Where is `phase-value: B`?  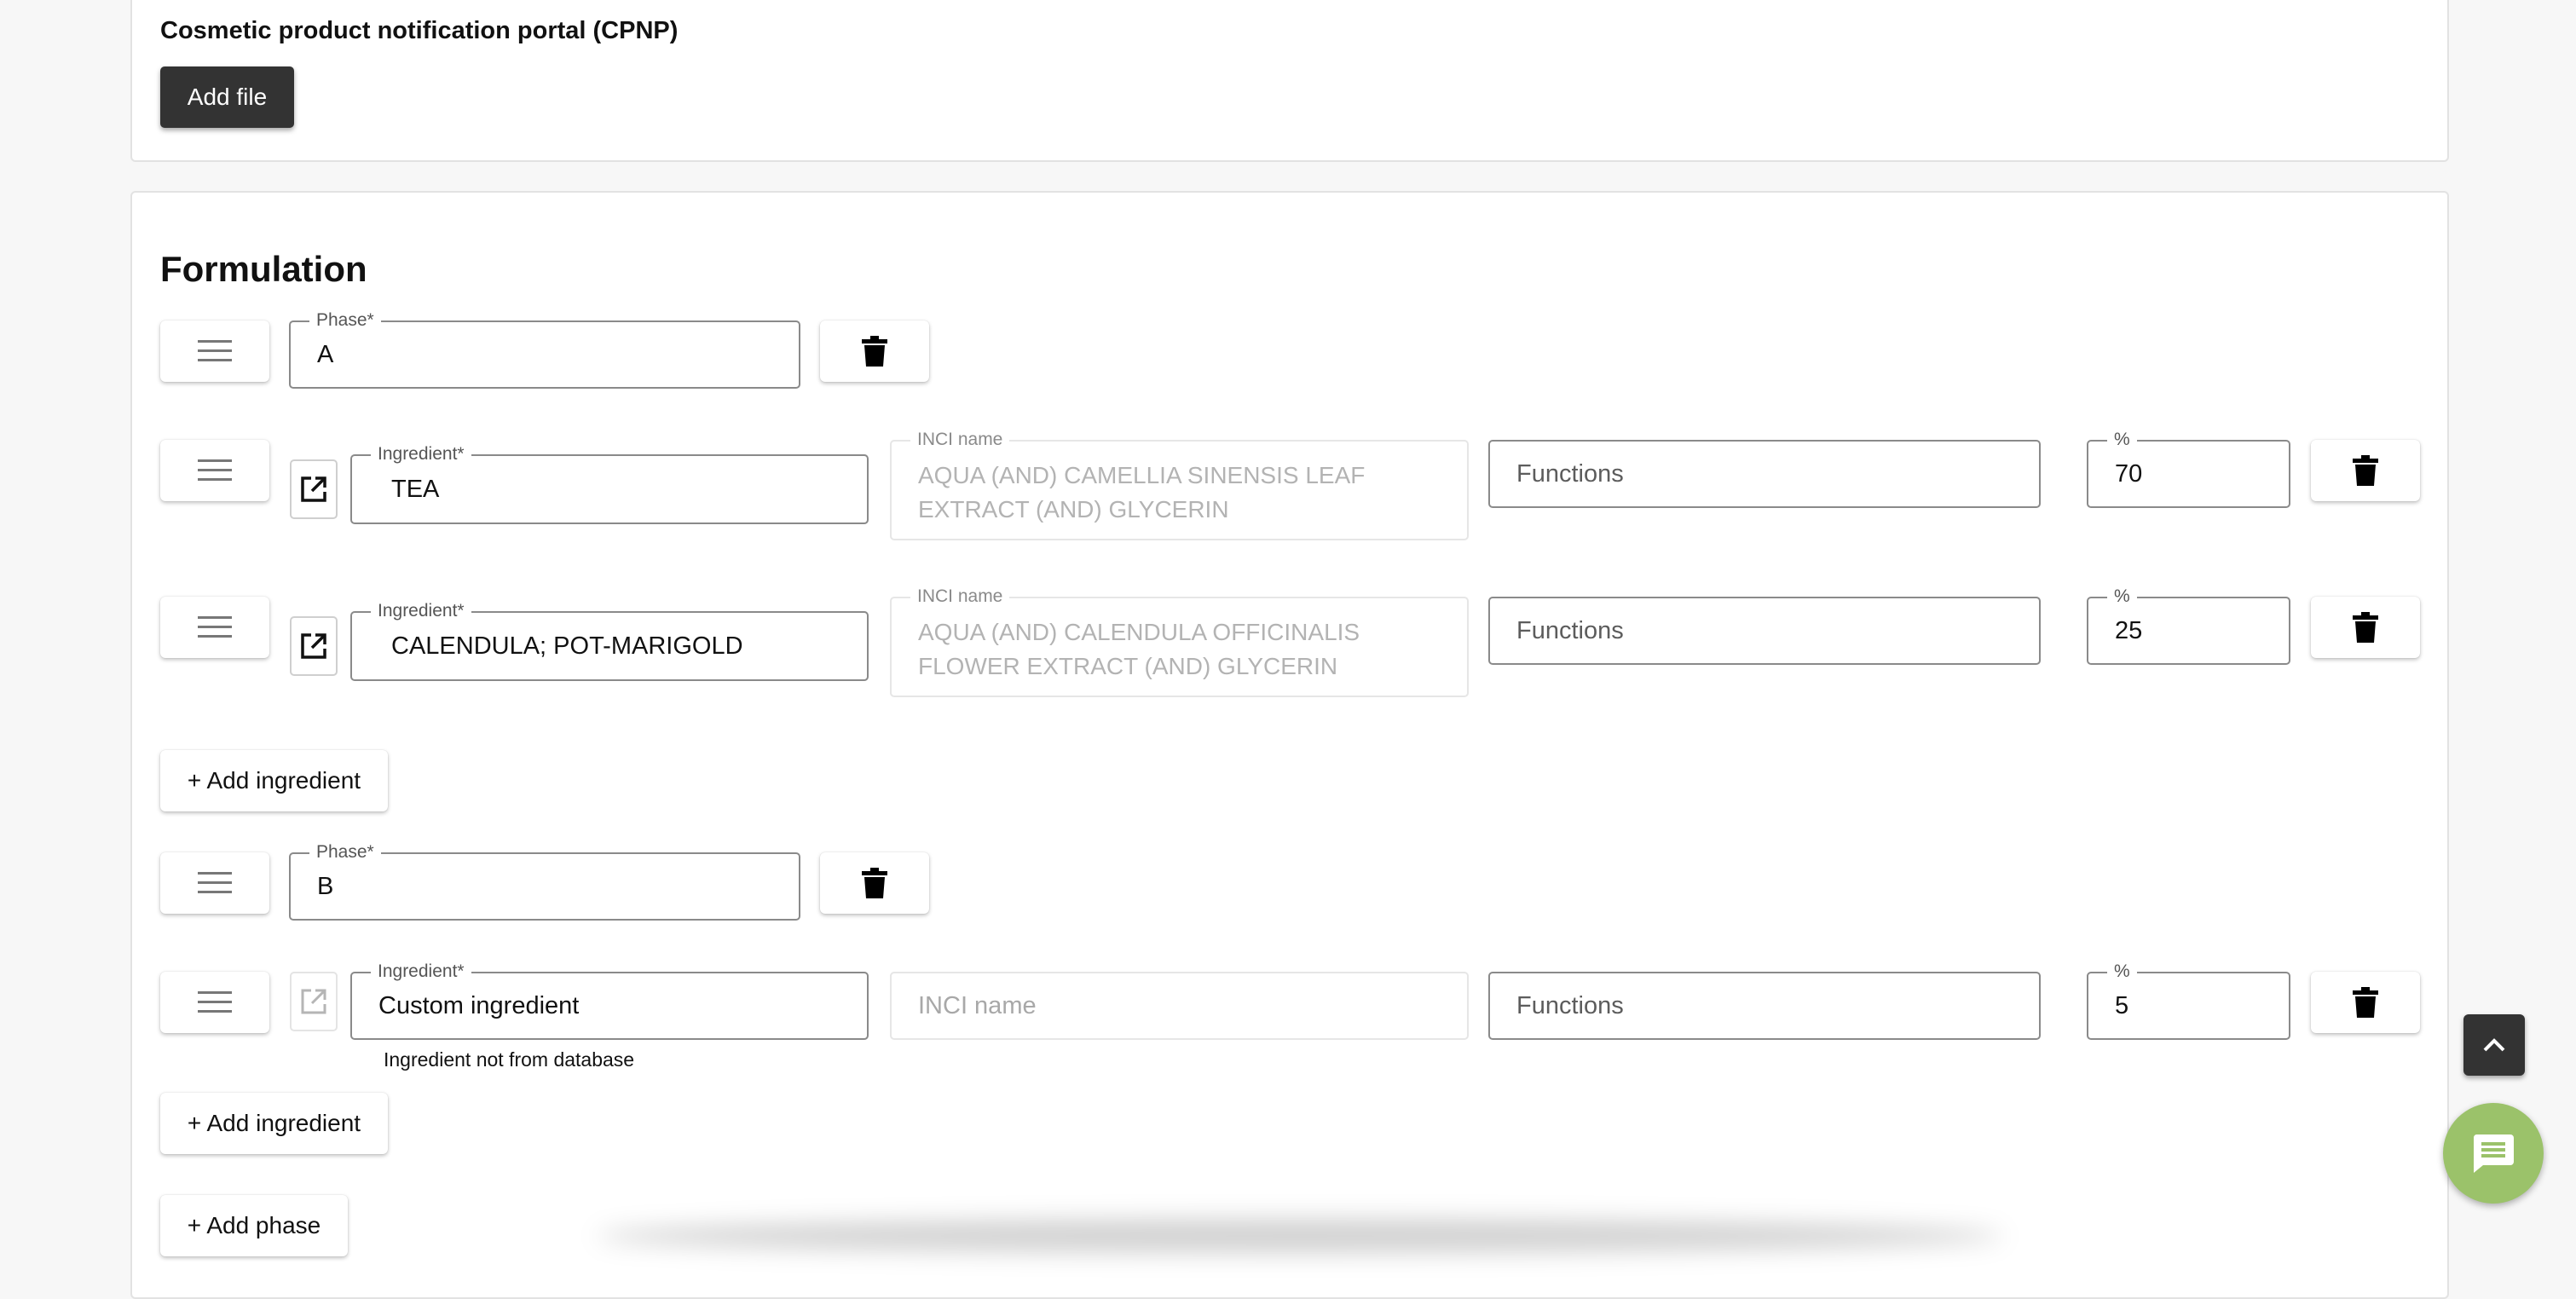 phase-value: B is located at coordinates (325, 886).